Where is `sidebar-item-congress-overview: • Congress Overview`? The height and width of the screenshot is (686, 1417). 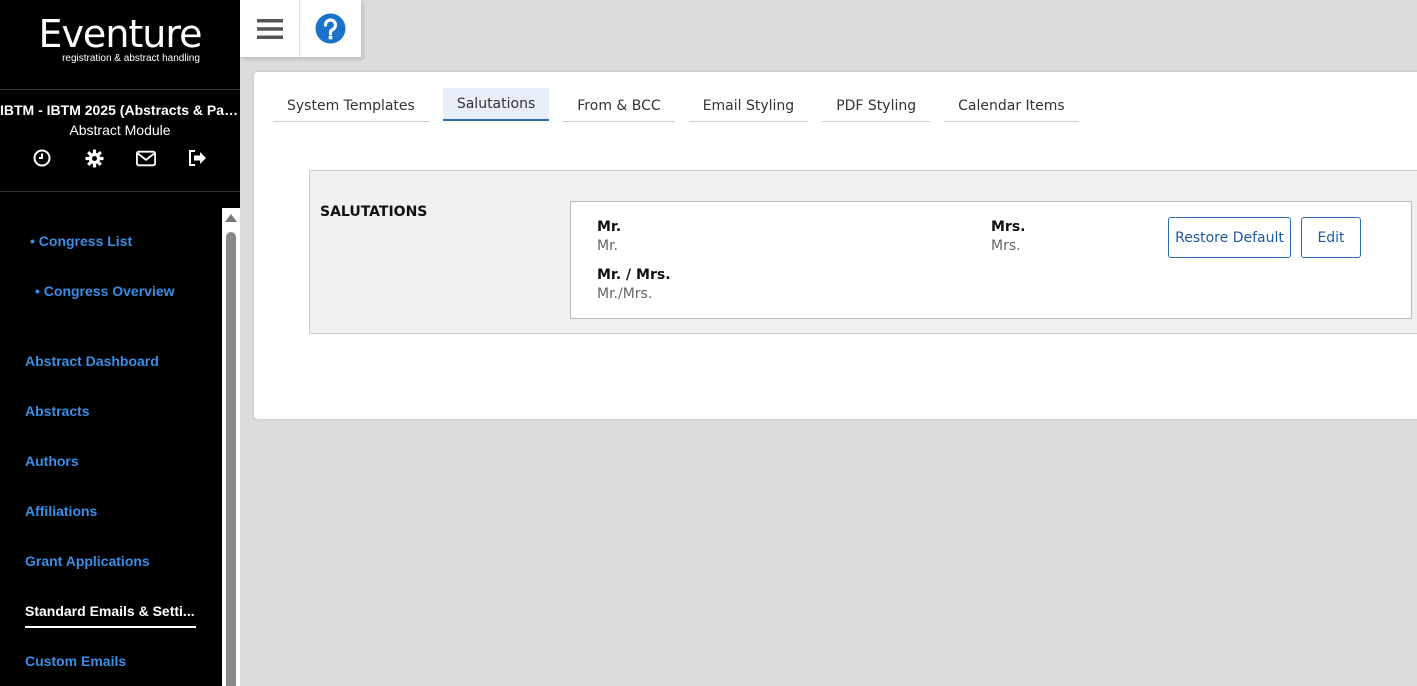
sidebar-item-congress-overview: • Congress Overview is located at coordinates (105, 291).